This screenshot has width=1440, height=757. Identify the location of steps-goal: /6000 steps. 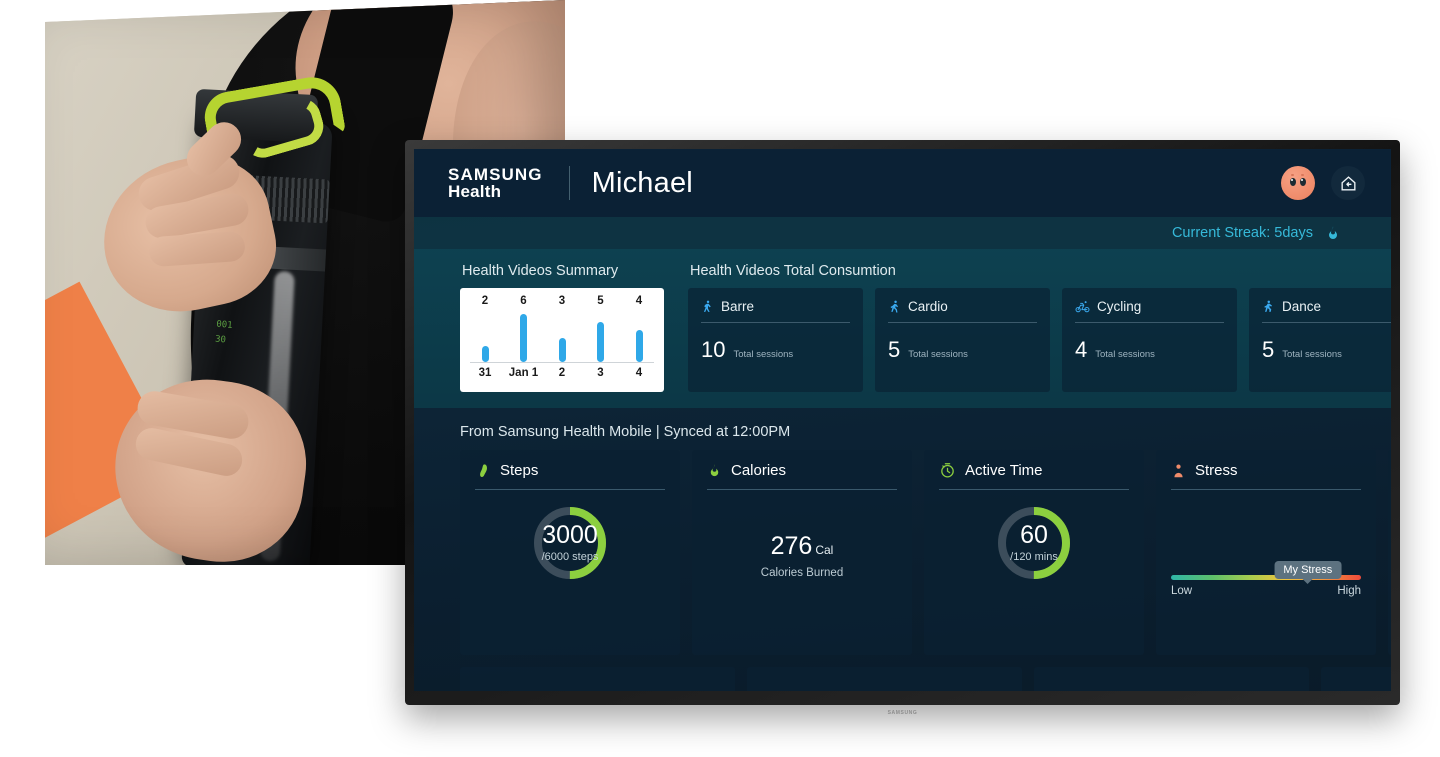
(570, 557).